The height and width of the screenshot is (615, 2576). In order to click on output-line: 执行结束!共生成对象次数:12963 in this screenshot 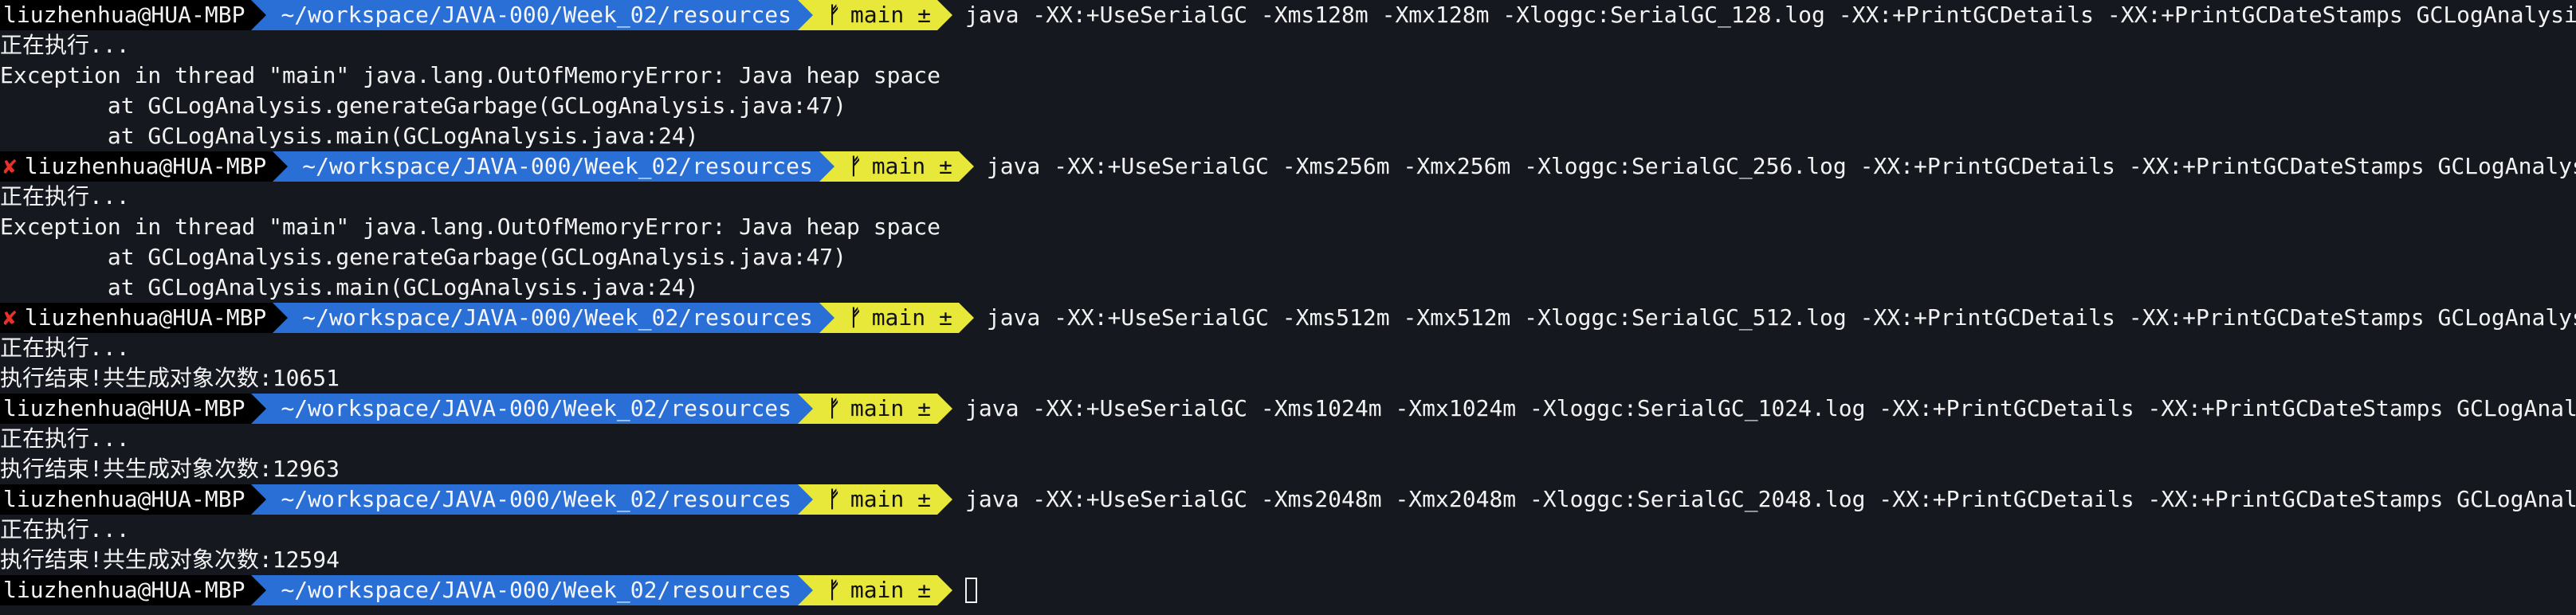, I will do `click(170, 469)`.